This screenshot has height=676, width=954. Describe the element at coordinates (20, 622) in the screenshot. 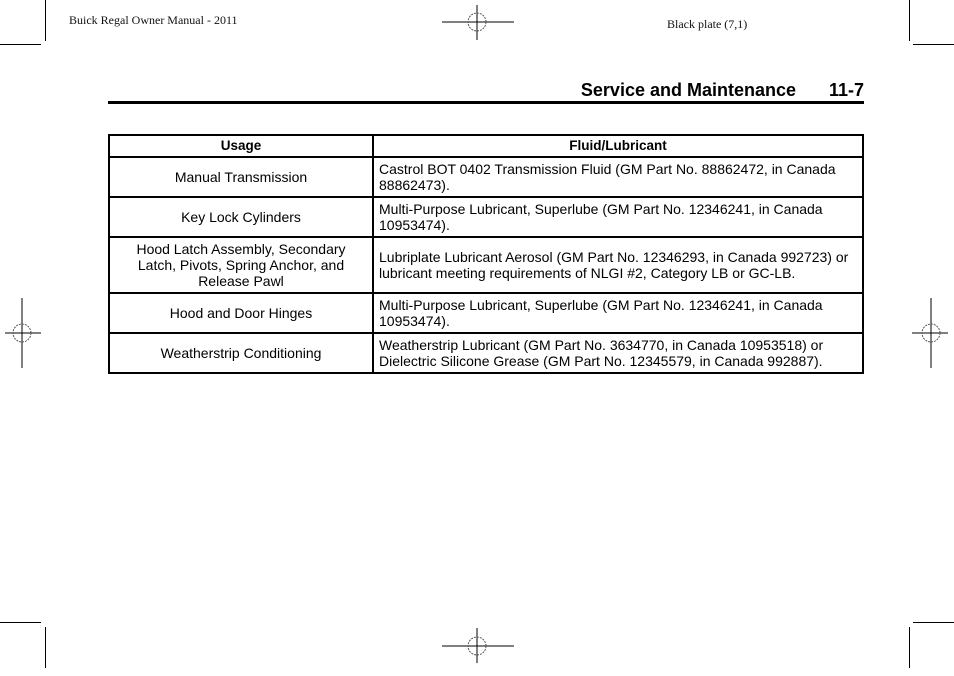

I see `crop-mark-bottom-left-horizontal` at that location.